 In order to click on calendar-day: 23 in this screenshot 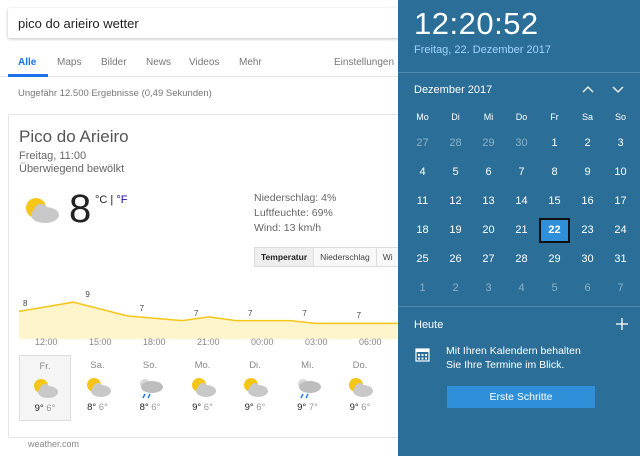, I will do `click(587, 230)`.